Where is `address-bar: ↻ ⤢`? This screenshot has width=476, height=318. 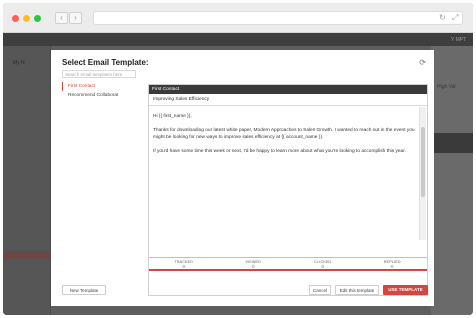
address-bar: ↻ ⤢ is located at coordinates (278, 18).